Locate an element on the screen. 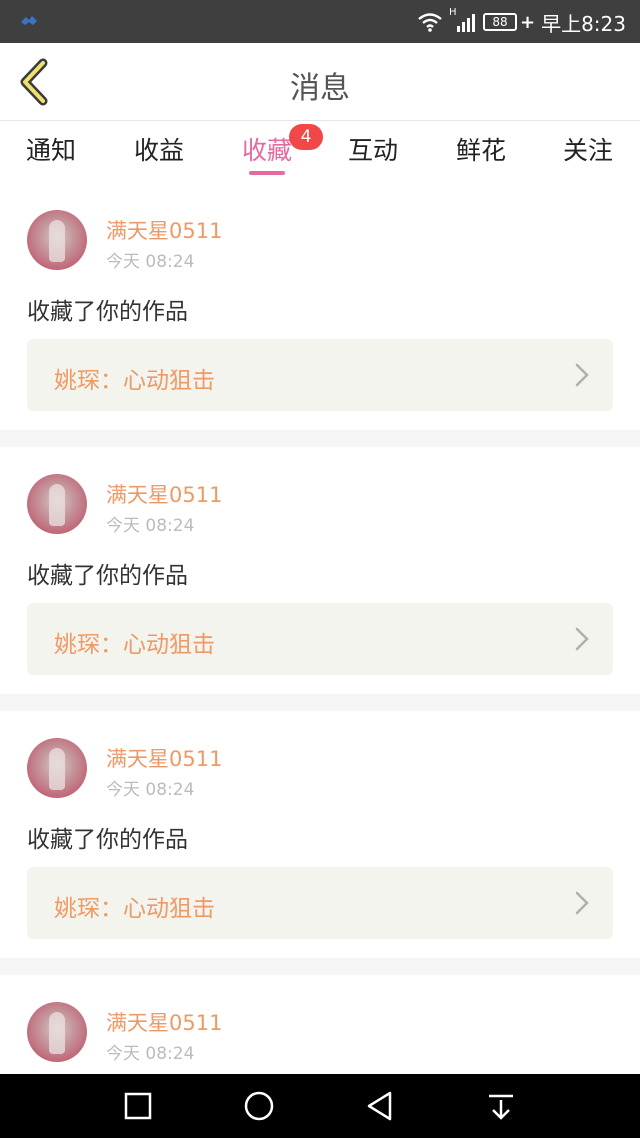 Image resolution: width=640 pixels, height=1138 pixels. battery-icon: 88 is located at coordinates (499, 22).